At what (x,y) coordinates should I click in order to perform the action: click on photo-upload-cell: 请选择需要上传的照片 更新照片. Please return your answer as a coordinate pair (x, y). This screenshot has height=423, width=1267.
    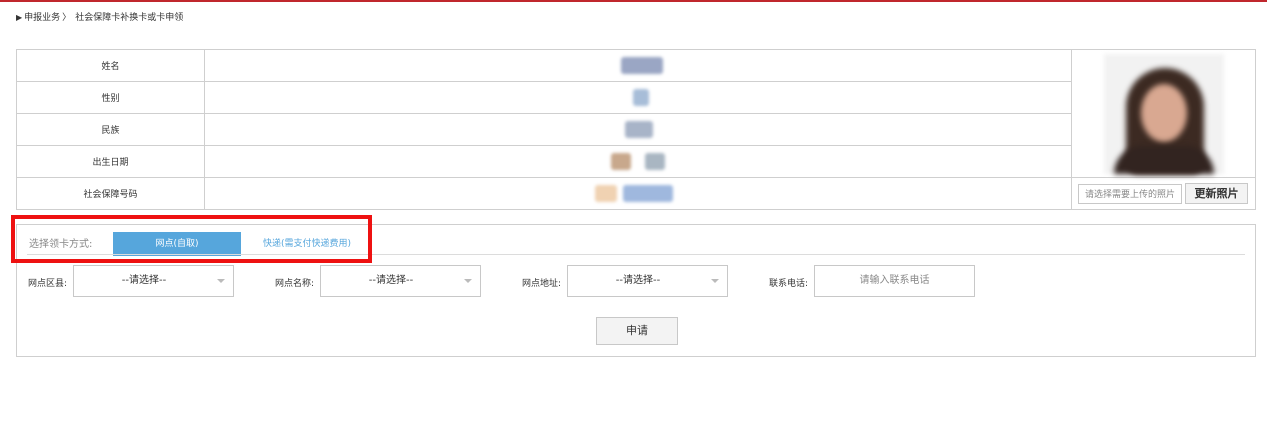
    Looking at the image, I should click on (1163, 193).